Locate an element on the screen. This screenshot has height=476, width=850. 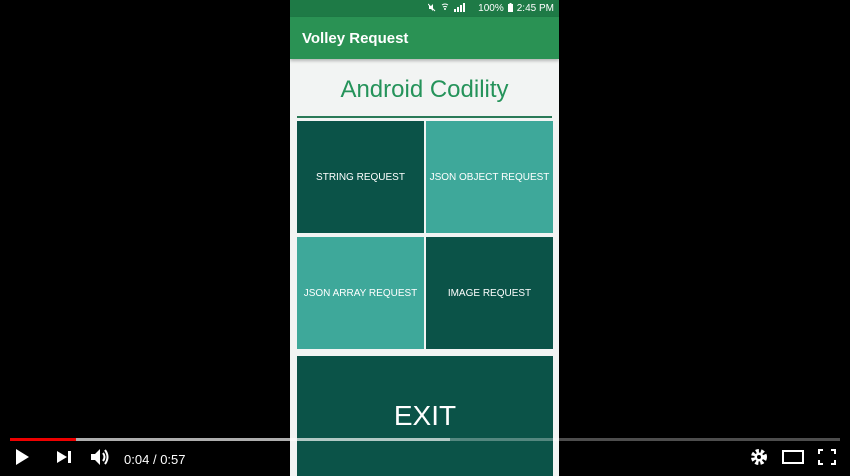
page-title: Android Codility is located at coordinates (424, 89).